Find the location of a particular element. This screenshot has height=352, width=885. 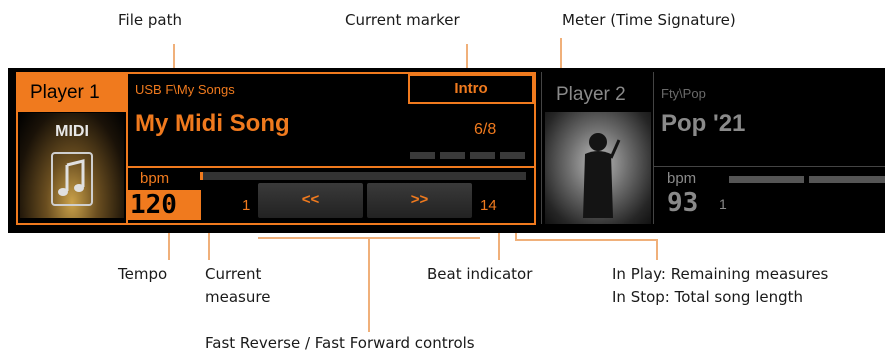

leader-remaining-drop is located at coordinates (657, 249).